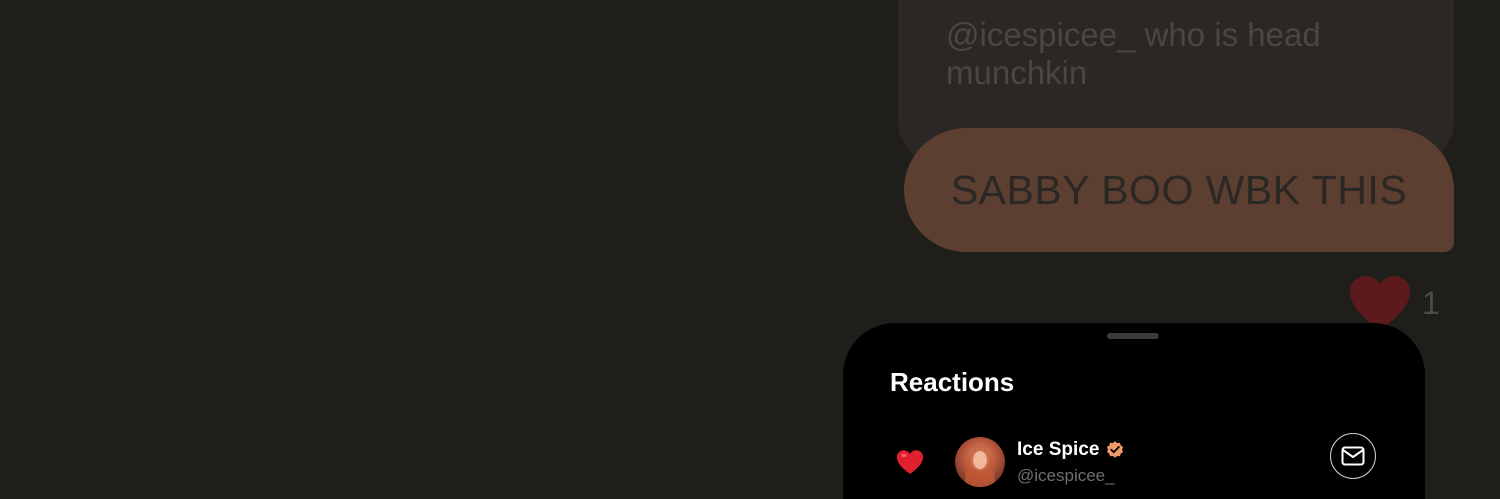 The width and height of the screenshot is (1500, 499). What do you see at coordinates (1066, 475) in the screenshot?
I see `user-handle: @icespicee_` at bounding box center [1066, 475].